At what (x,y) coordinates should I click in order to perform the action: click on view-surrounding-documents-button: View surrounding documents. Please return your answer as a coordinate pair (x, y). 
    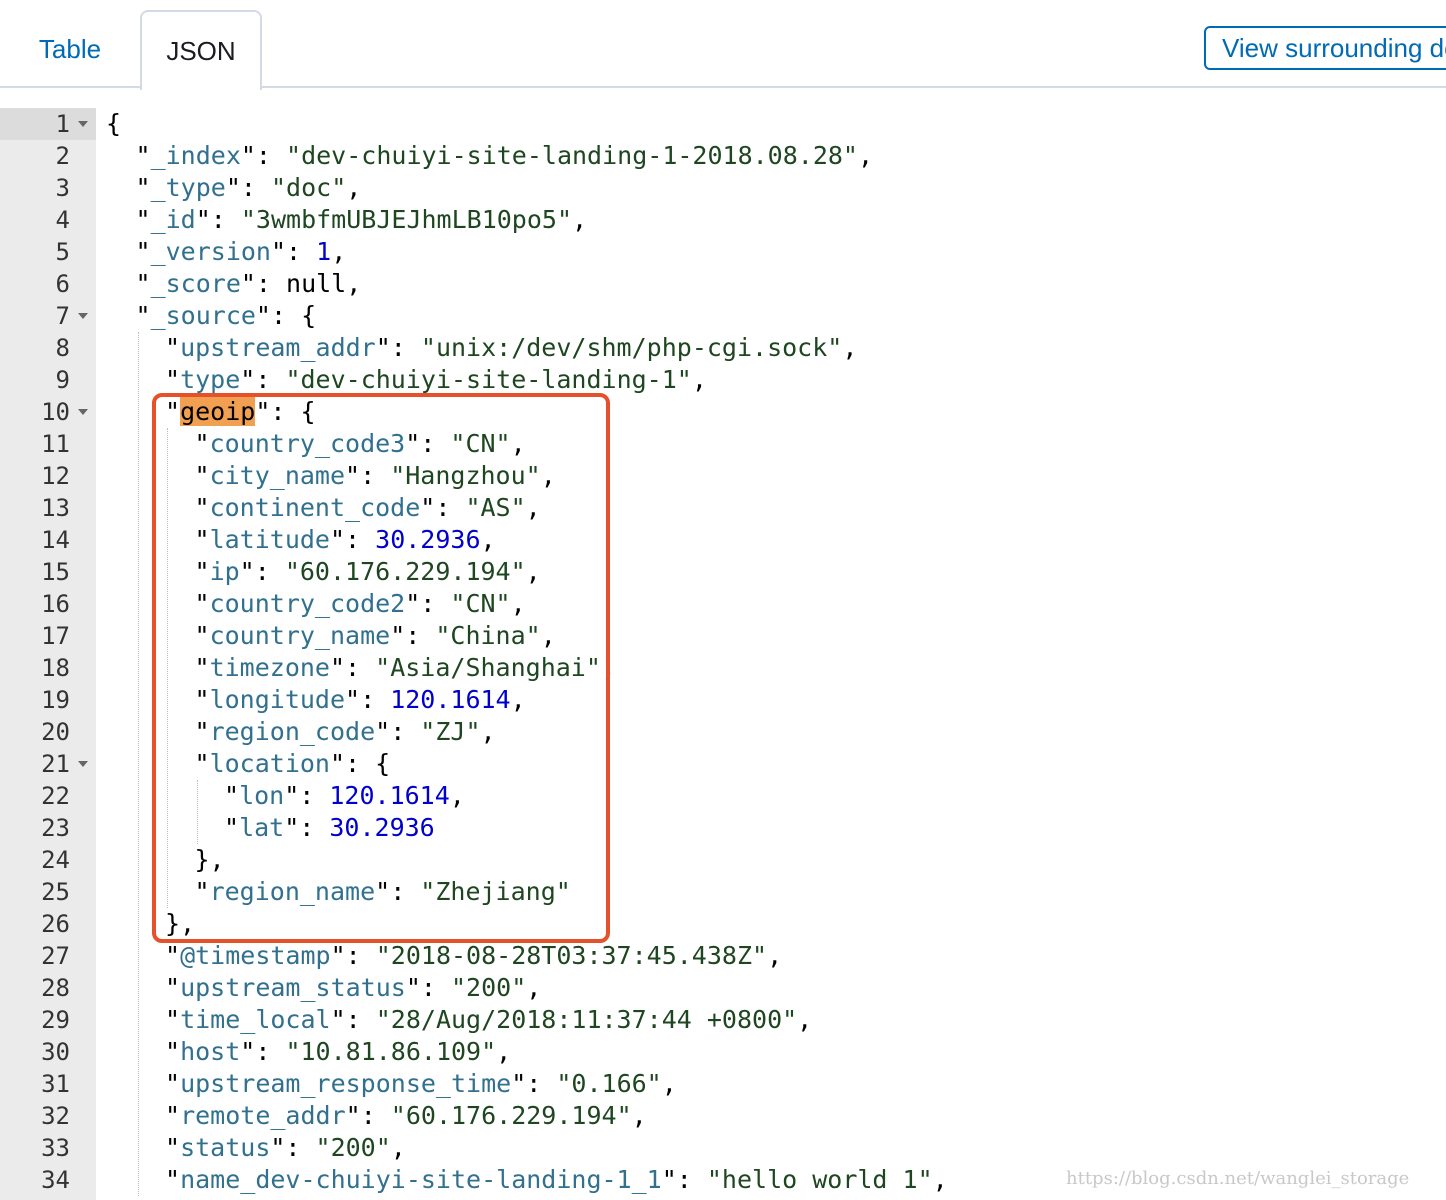
    Looking at the image, I should click on (1325, 48).